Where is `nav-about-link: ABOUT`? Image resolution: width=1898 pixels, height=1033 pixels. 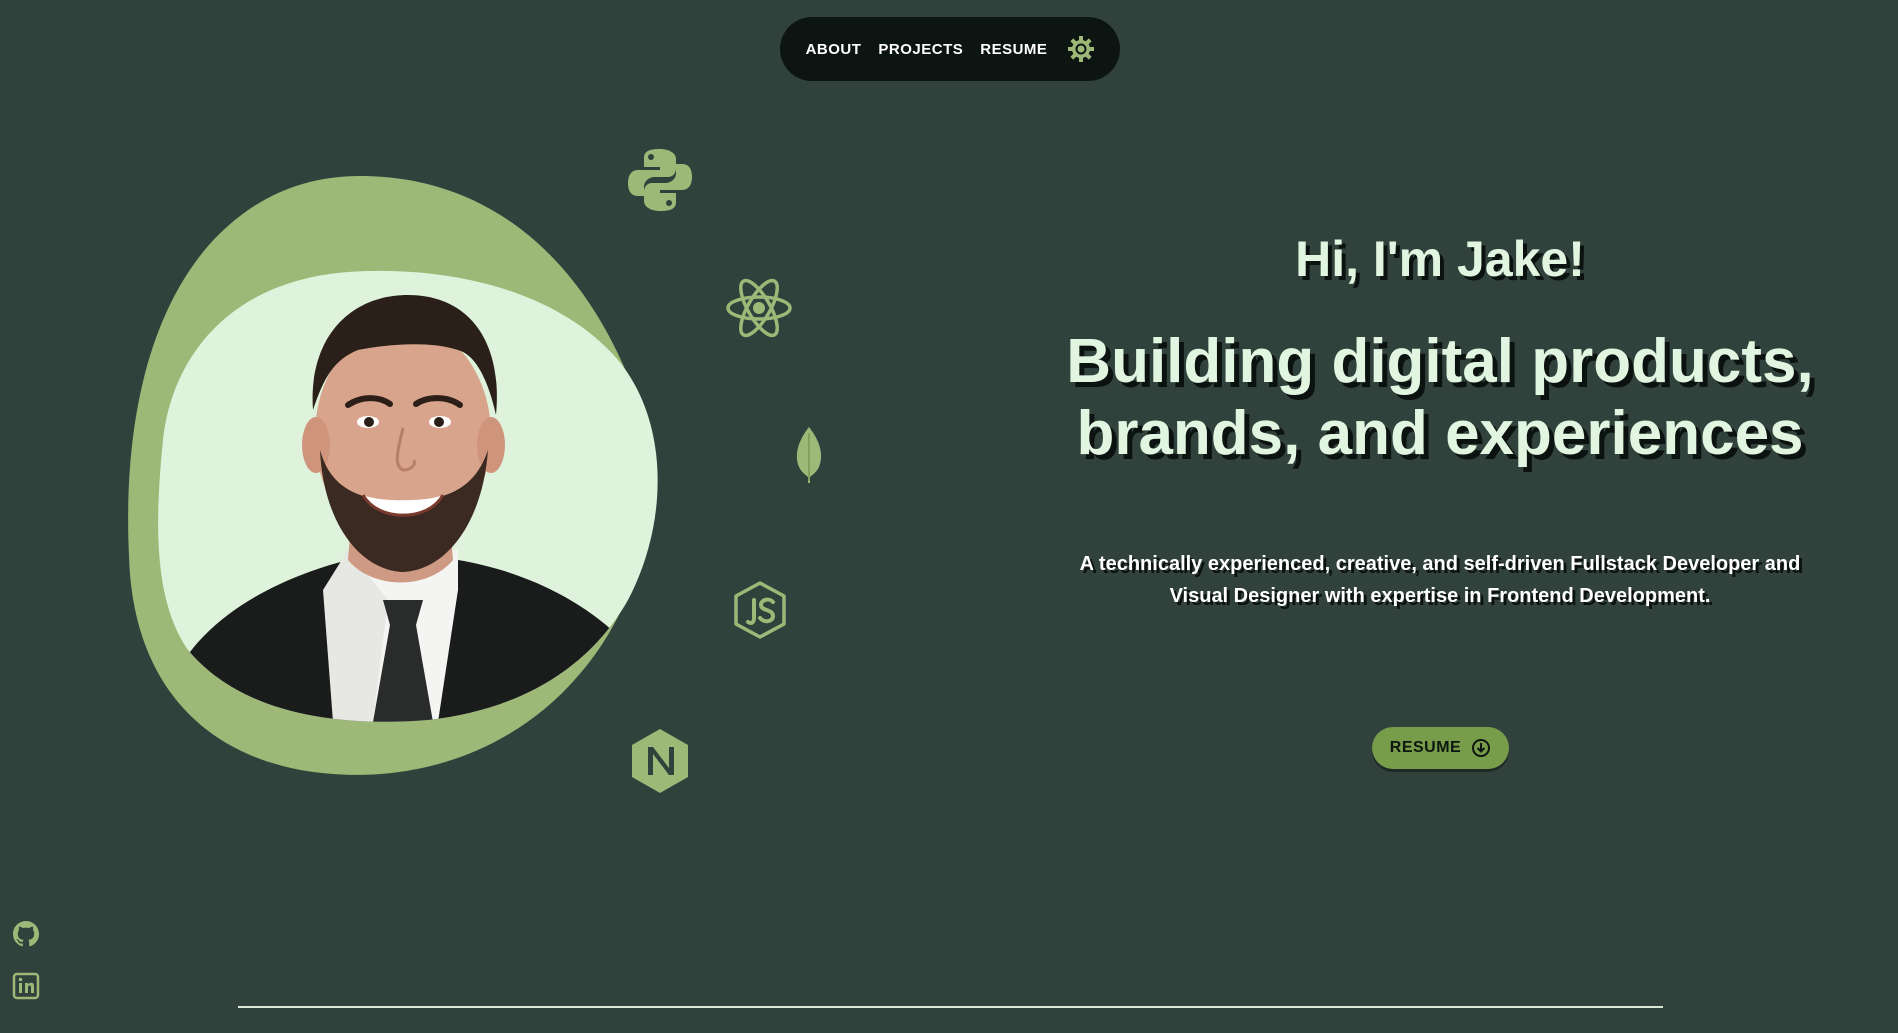
nav-about-link: ABOUT is located at coordinates (834, 49).